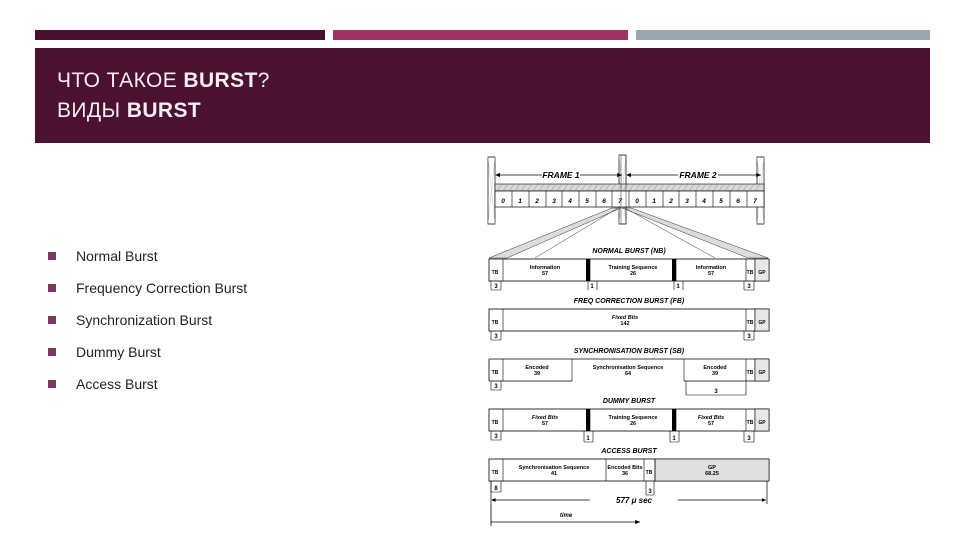 Image resolution: width=960 pixels, height=540 pixels. Describe the element at coordinates (495, 423) in the screenshot. I see `dummy-field-name-tb-left: TB` at that location.